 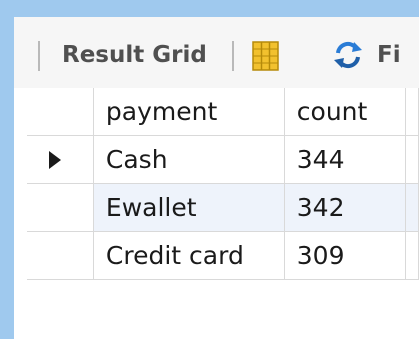 I want to click on column-header-payment: payment, so click(x=189, y=112).